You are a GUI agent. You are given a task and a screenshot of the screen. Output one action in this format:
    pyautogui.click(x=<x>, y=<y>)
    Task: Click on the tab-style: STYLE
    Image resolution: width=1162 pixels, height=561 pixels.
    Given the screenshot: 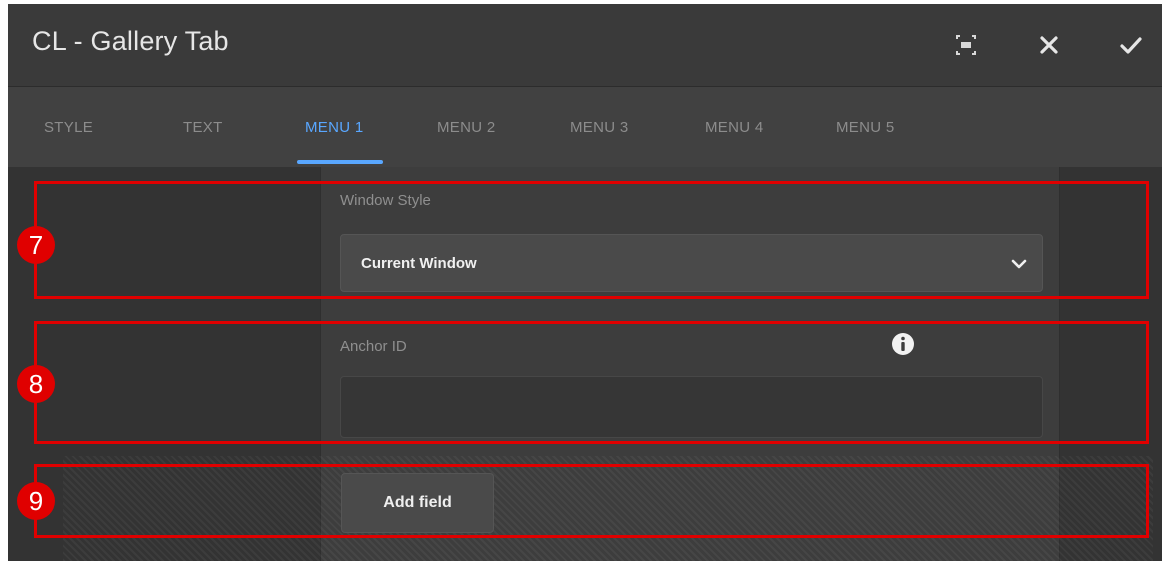 What is the action you would take?
    pyautogui.click(x=68, y=127)
    